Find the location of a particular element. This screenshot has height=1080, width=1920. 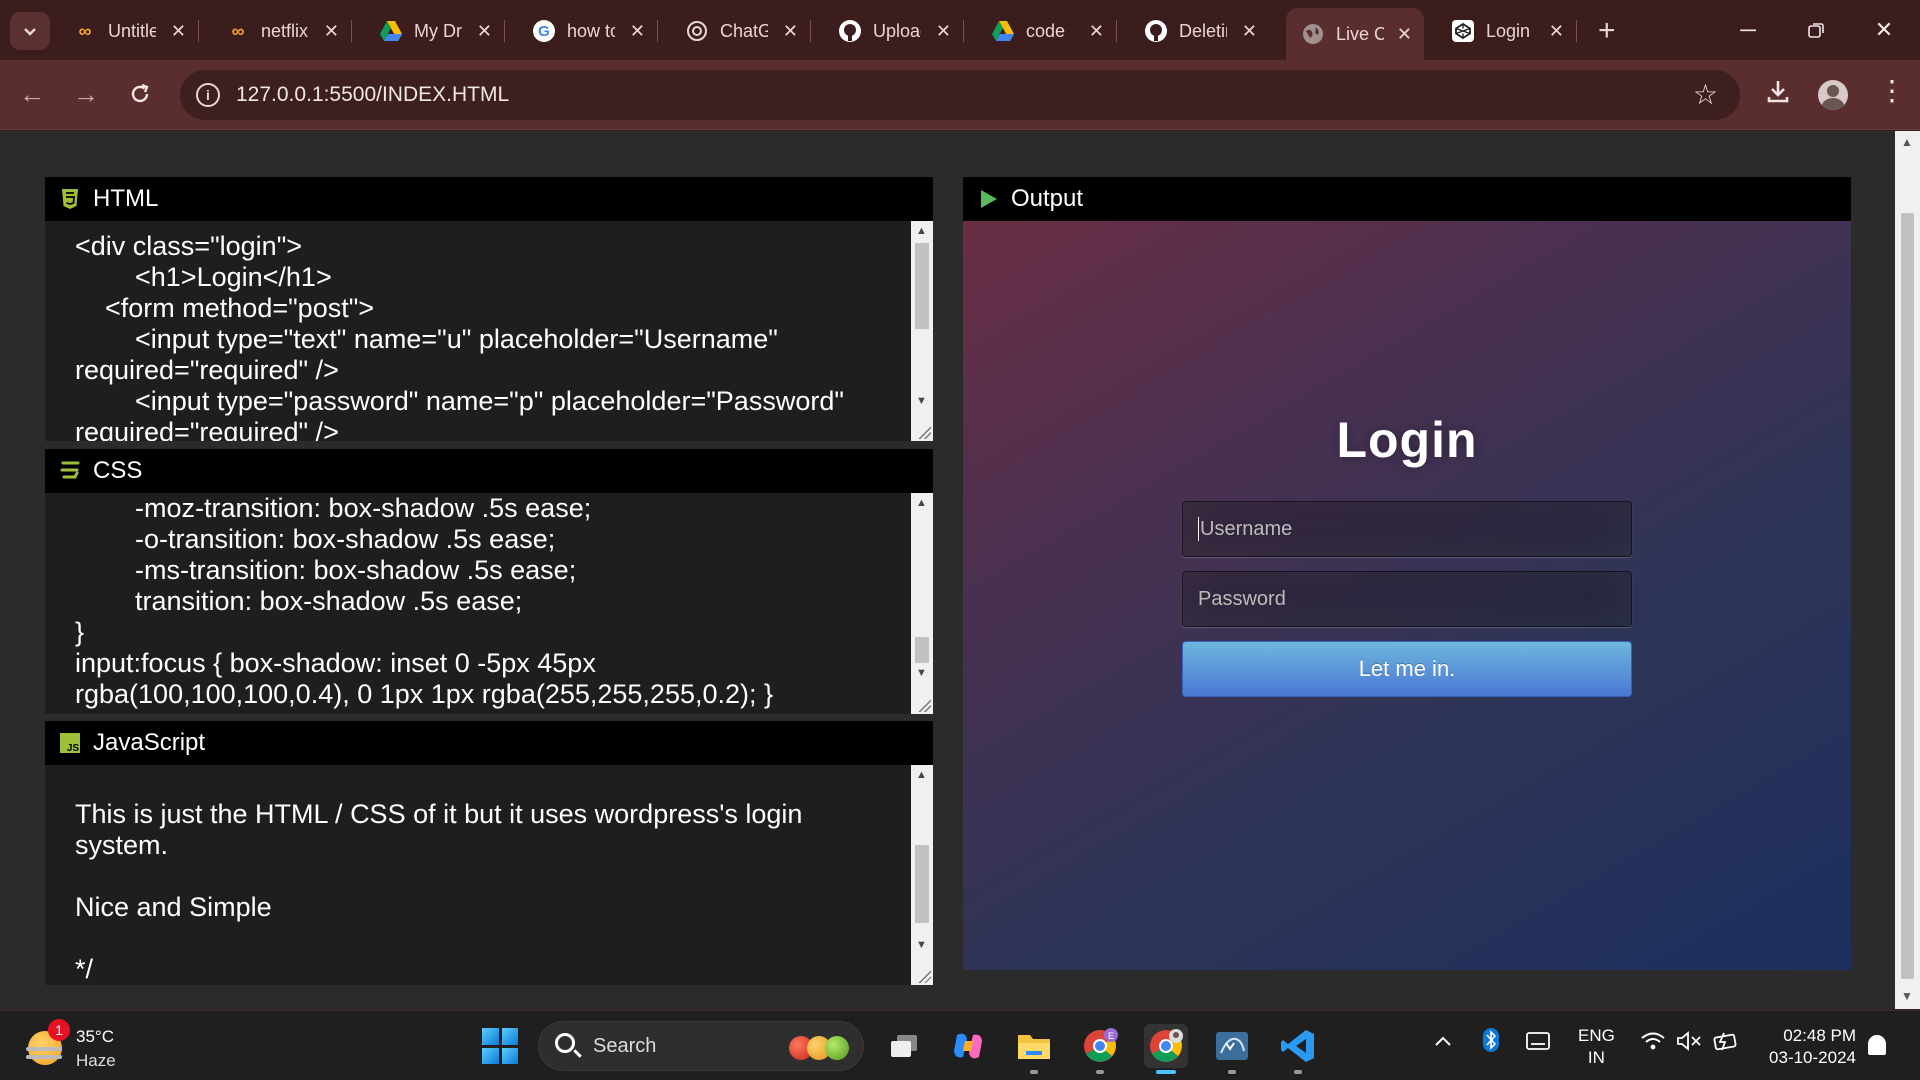

weather-widget: 1 35°C Haze is located at coordinates (101, 1045).